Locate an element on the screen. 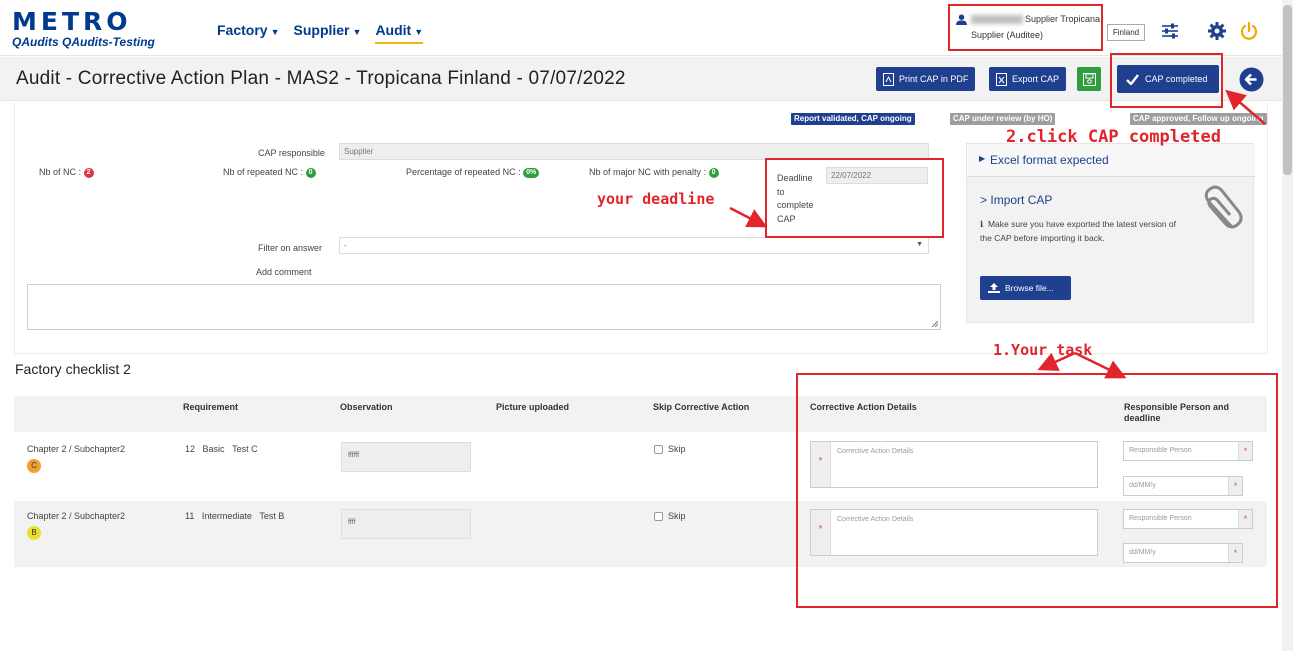 This screenshot has width=1293, height=651. arrow-to-task-right is located at coordinates (1100, 365).